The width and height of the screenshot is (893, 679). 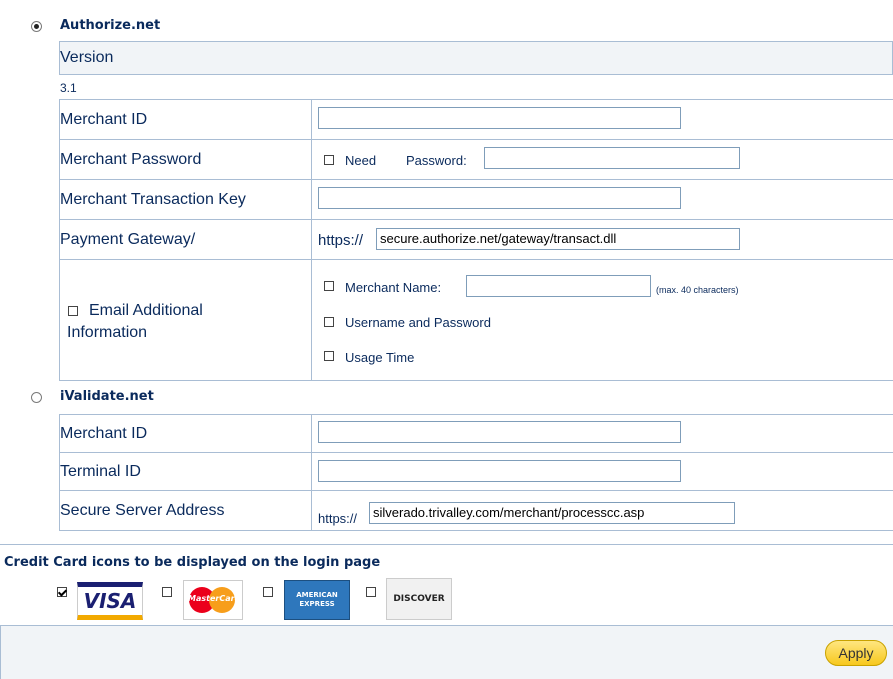 I want to click on username-password-label: Username and Password, so click(x=418, y=322).